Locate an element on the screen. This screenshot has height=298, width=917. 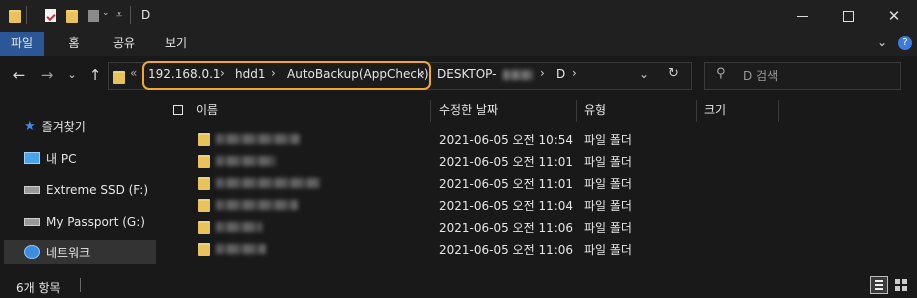
close-icon: ✕ is located at coordinates (894, 16).